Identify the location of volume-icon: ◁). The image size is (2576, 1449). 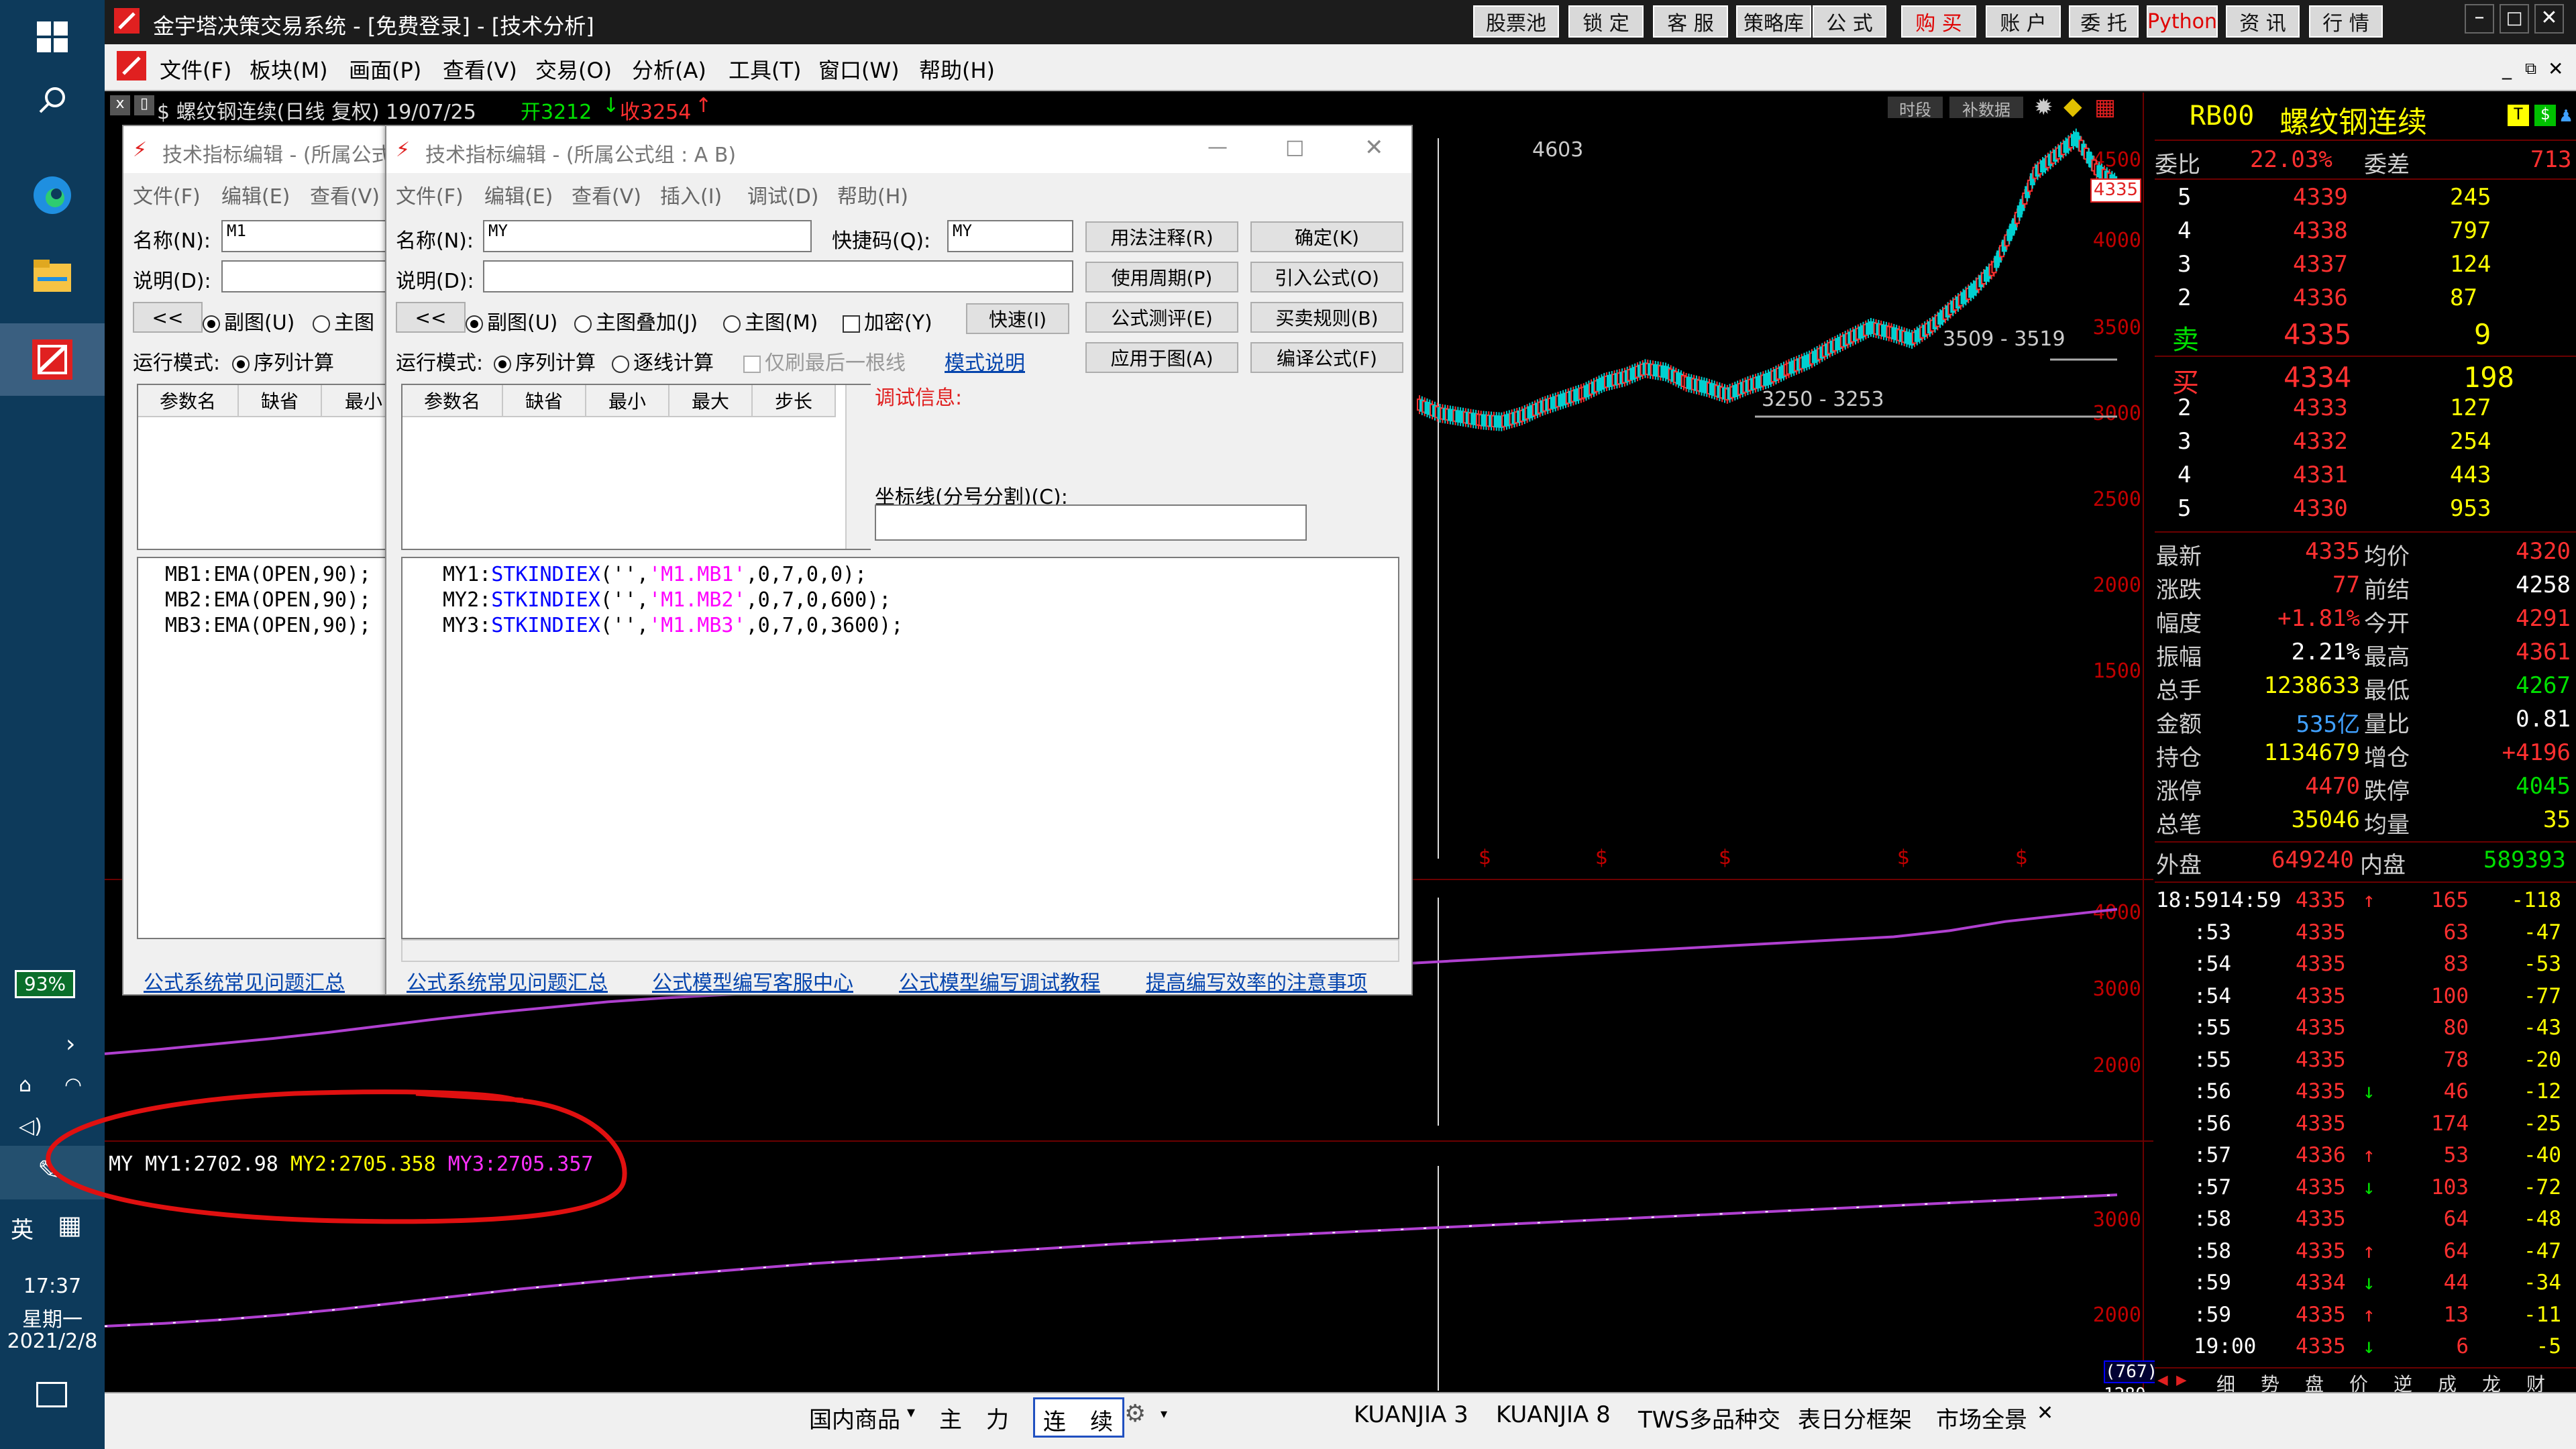
(30, 1126).